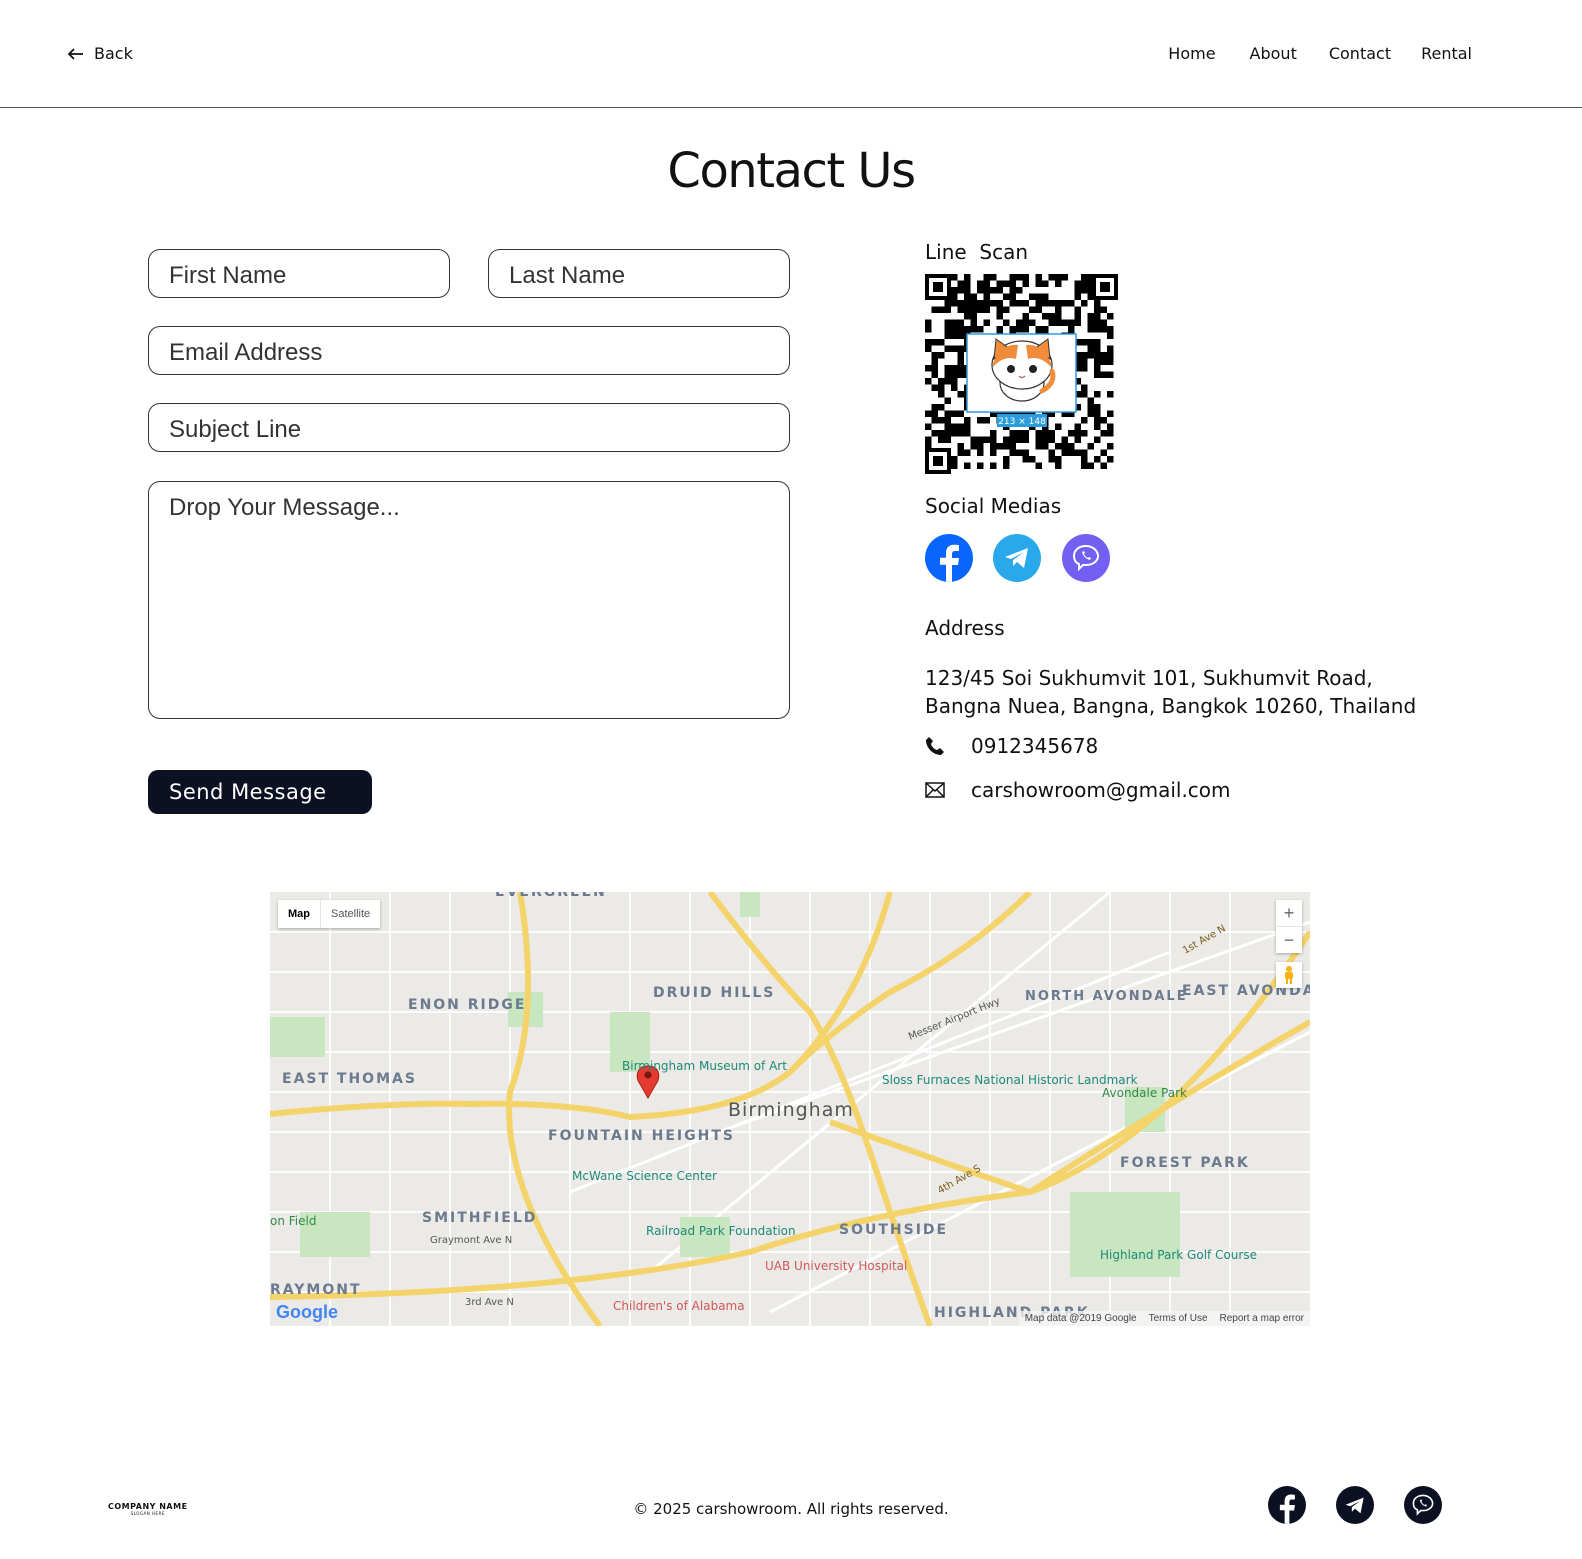 This screenshot has height=1559, width=1582. I want to click on line-scan-label: Line Scan, so click(977, 252).